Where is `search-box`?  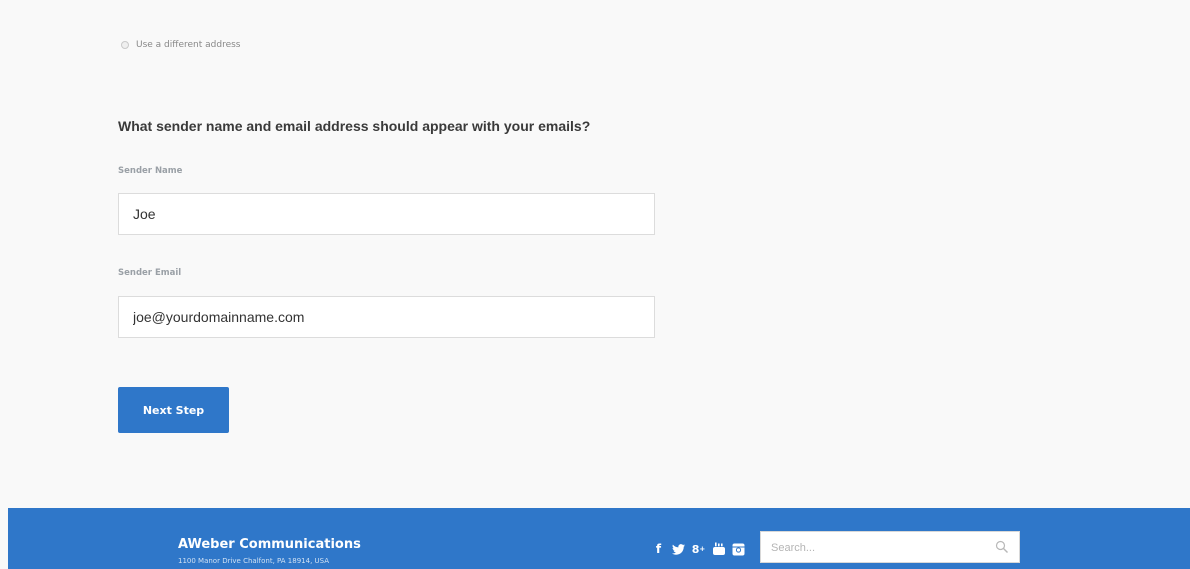
search-box is located at coordinates (890, 547).